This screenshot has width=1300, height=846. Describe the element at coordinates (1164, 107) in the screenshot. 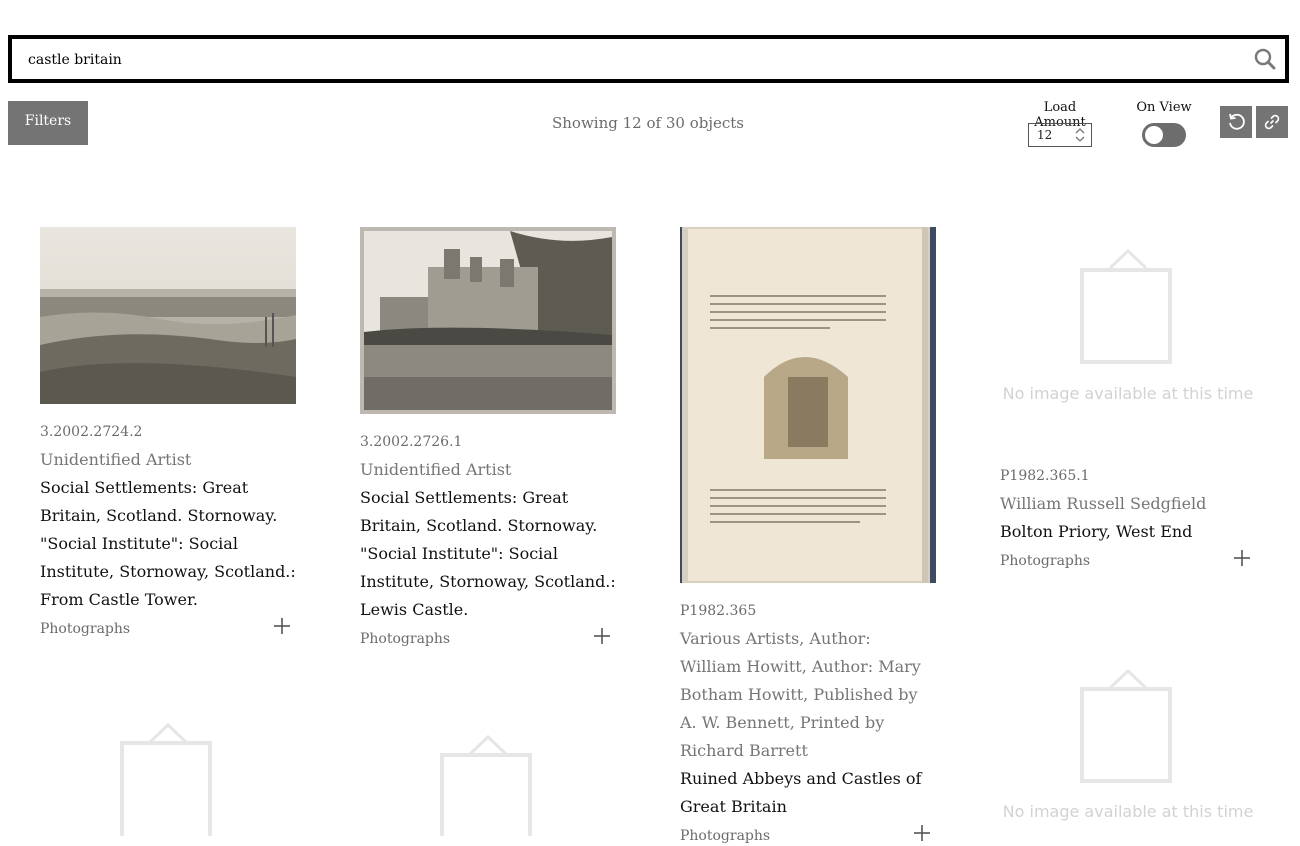

I see `on-view-label: On View` at that location.